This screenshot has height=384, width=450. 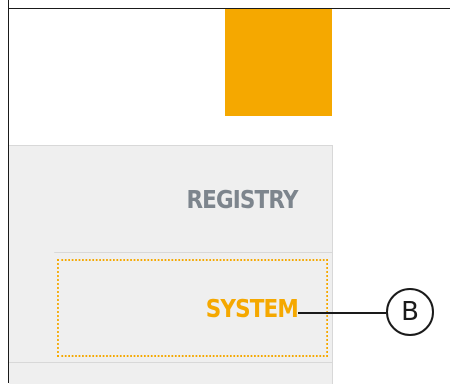 I want to click on callout-label: B, so click(x=410, y=312).